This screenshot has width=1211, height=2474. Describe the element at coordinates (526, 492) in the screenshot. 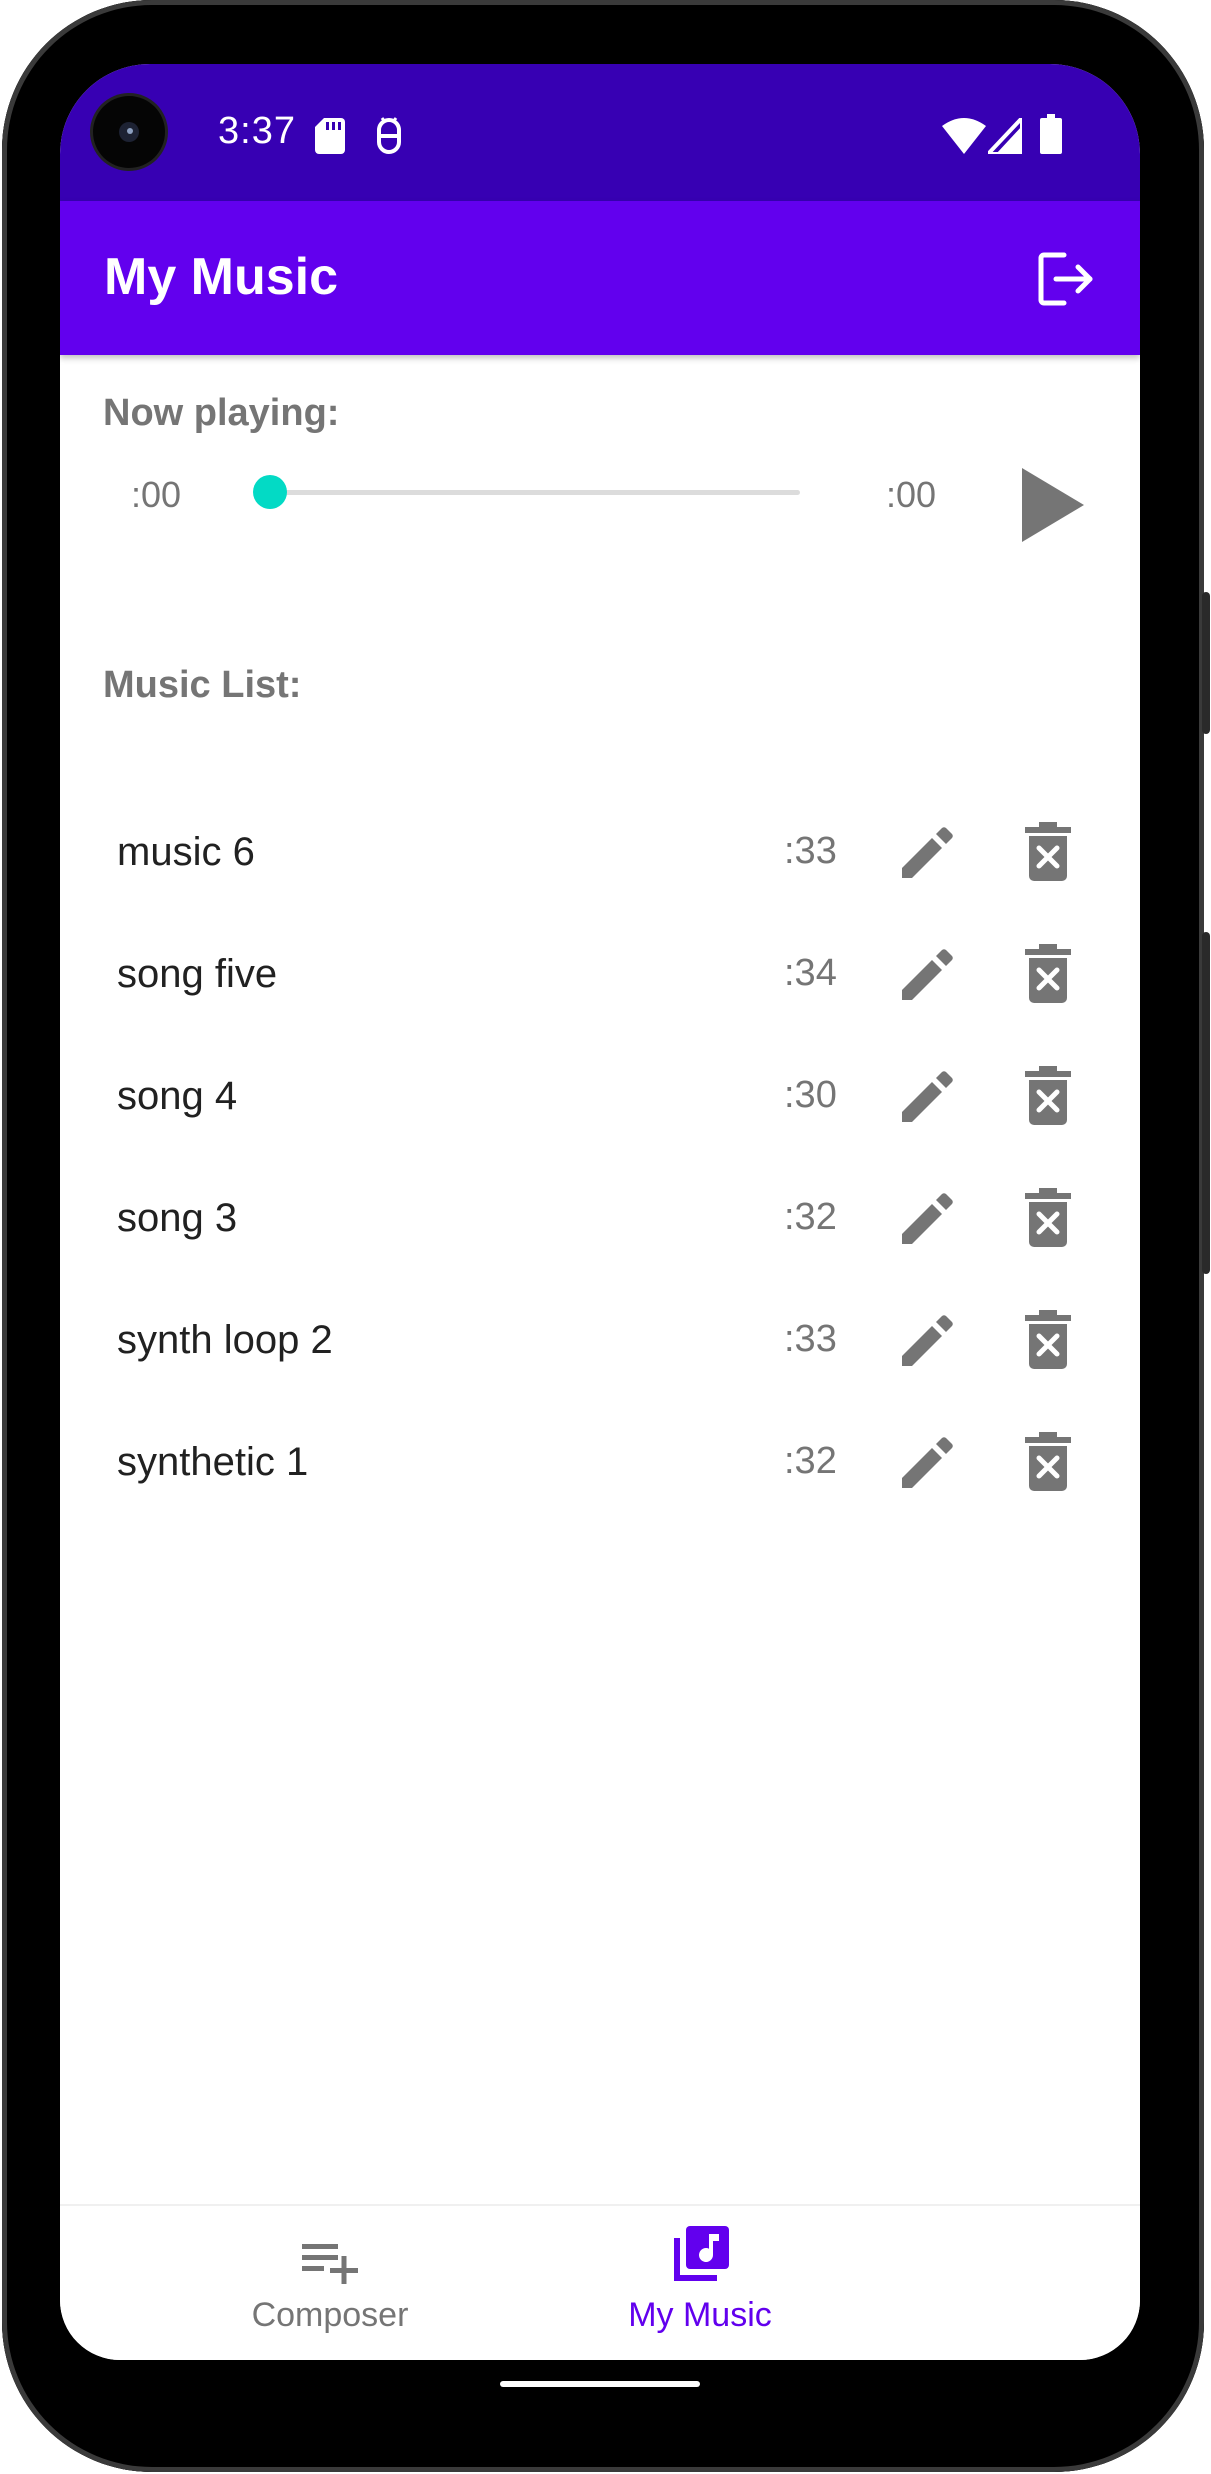

I see `seek-bar` at that location.